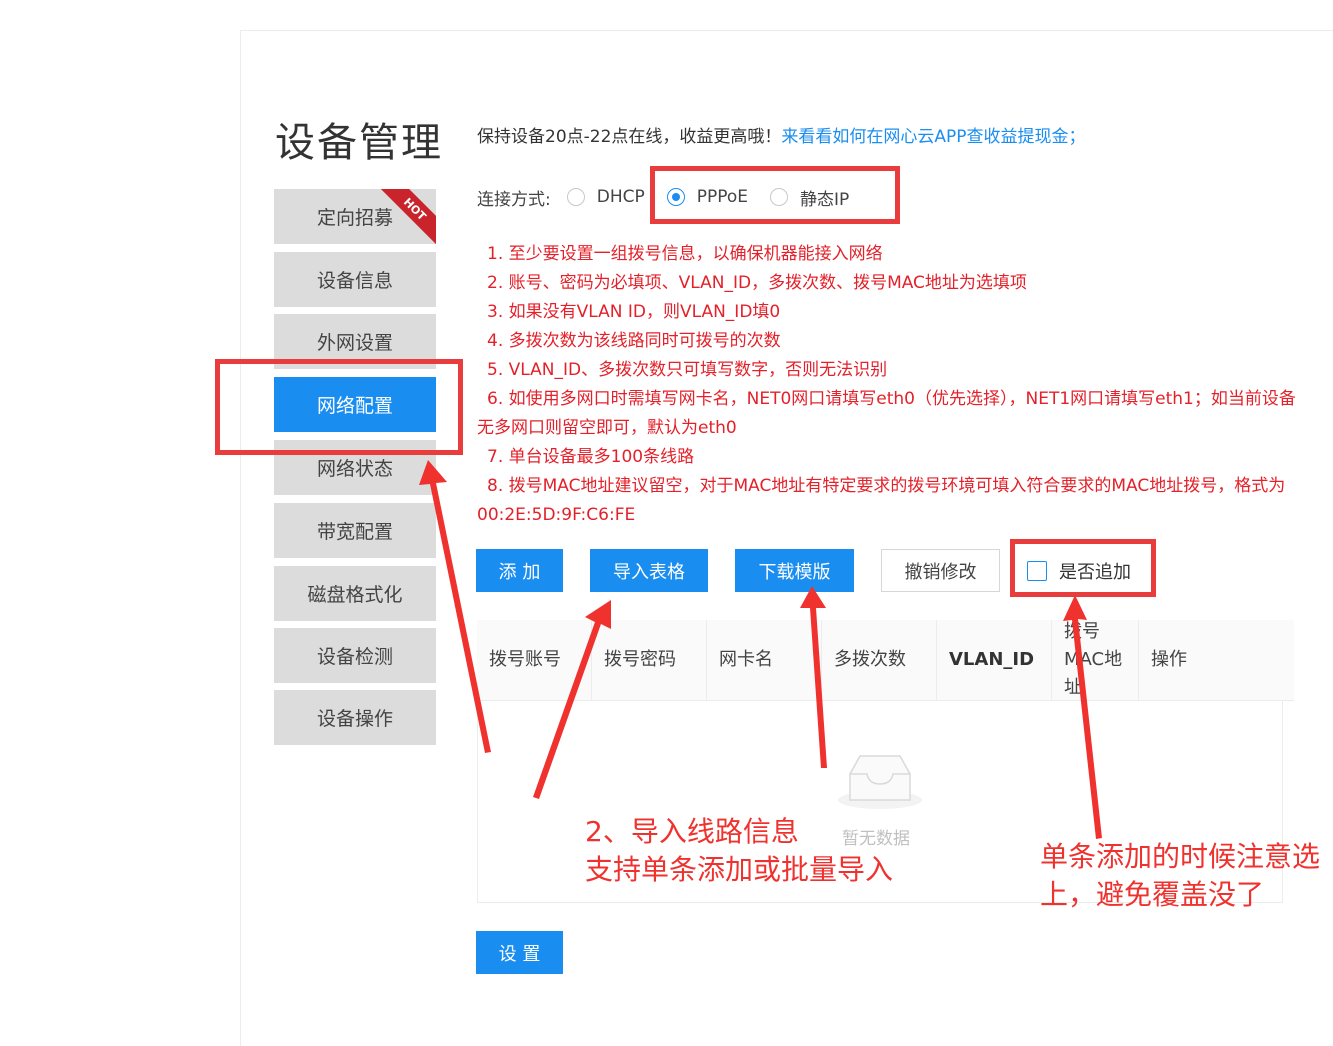 Image resolution: width=1333 pixels, height=1046 pixels. I want to click on table-header: 拨号账号 拨号密码 网卡名 多拨次数 VLAN_ID 拨号MAC地址 操作, so click(885, 660).